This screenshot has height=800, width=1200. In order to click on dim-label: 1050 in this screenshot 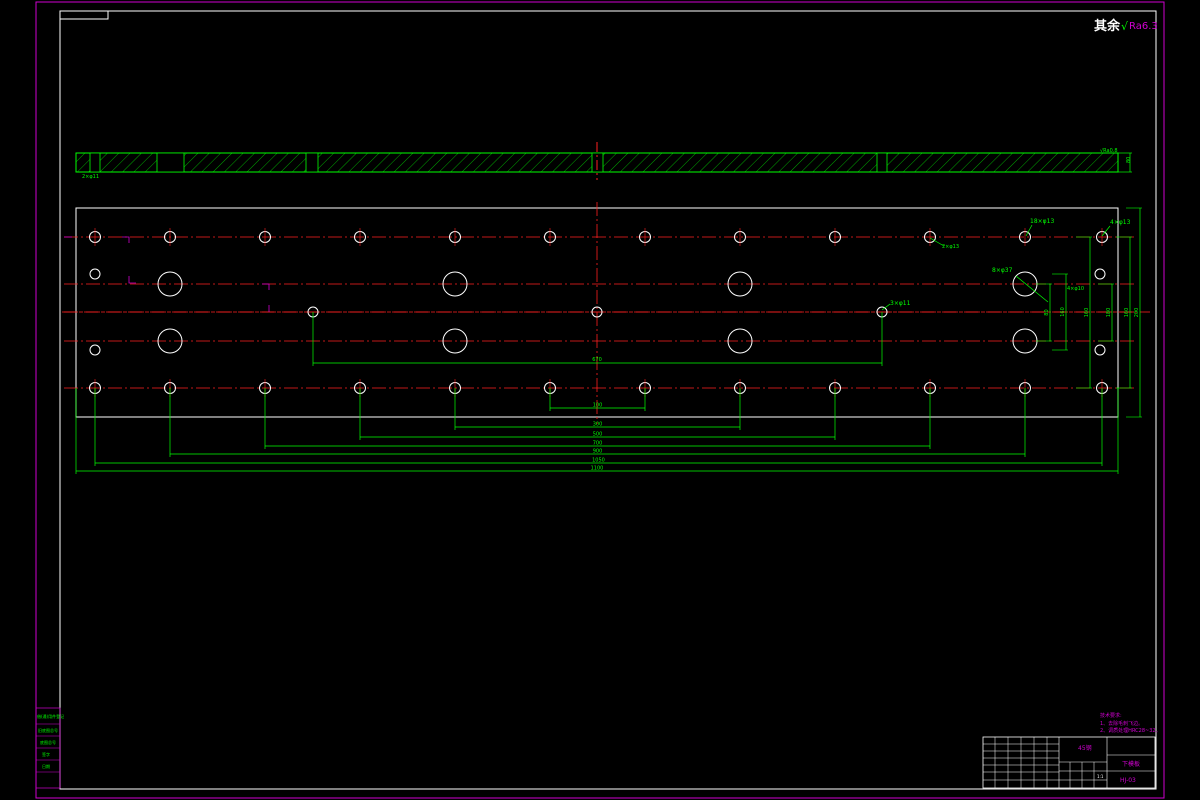, I will do `click(598, 461)`.